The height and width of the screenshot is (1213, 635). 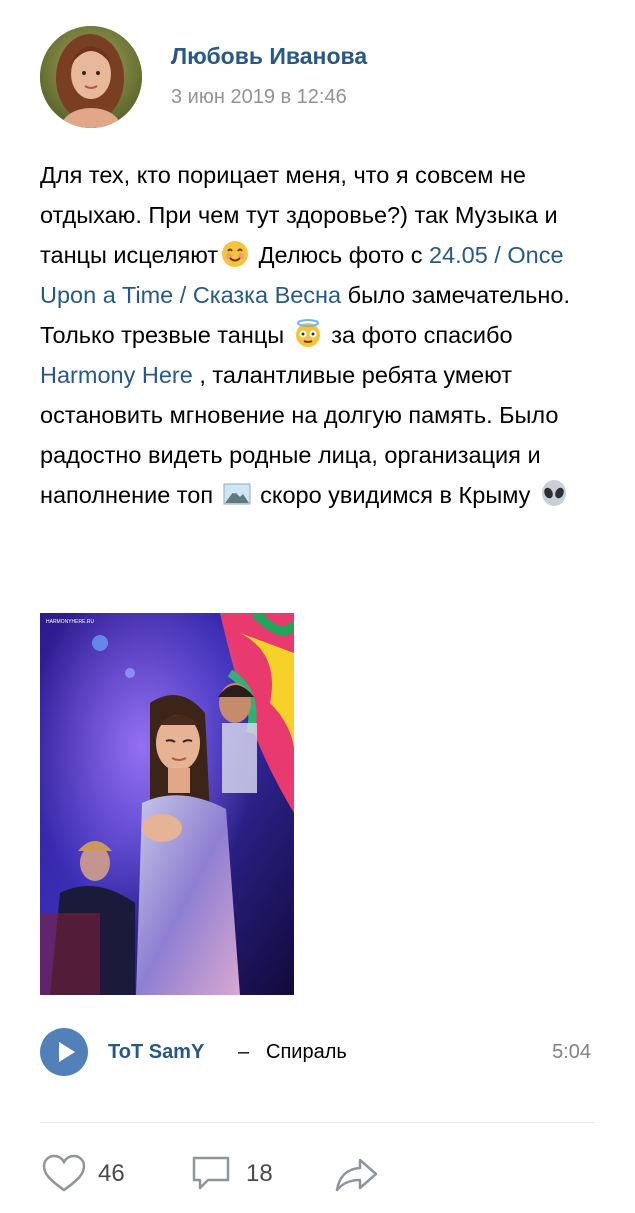 What do you see at coordinates (259, 1173) in the screenshot?
I see `comment-count: 18` at bounding box center [259, 1173].